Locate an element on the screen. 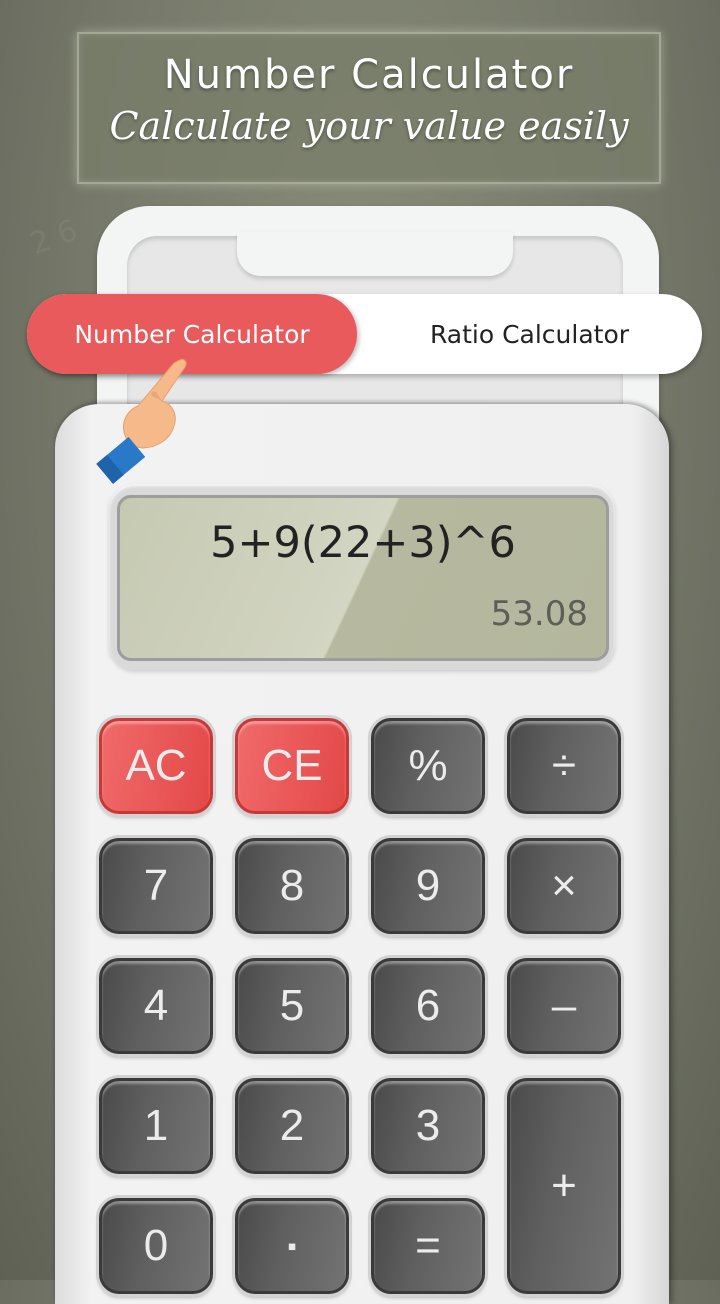 The image size is (720, 1304). background-decoration: 2 6 is located at coordinates (54, 237).